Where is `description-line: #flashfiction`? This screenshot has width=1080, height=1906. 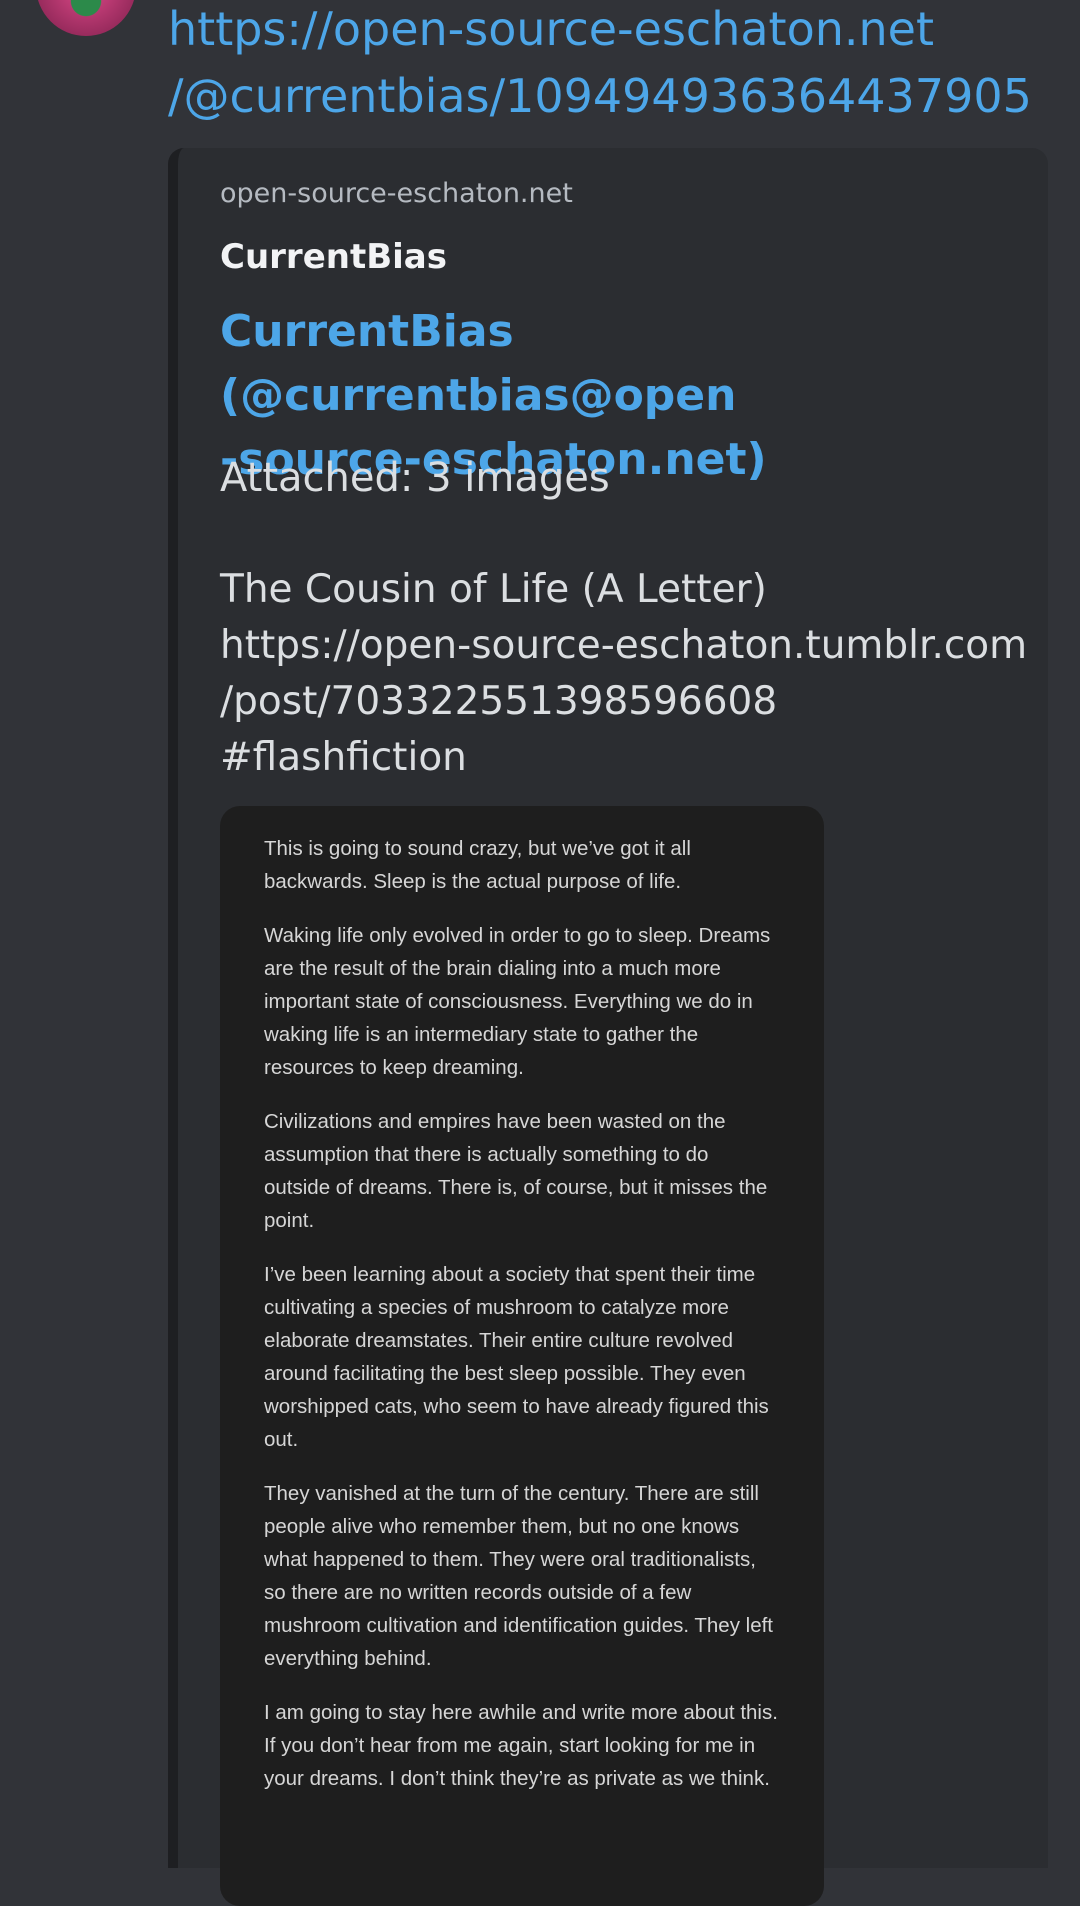 description-line: #flashfiction is located at coordinates (343, 757).